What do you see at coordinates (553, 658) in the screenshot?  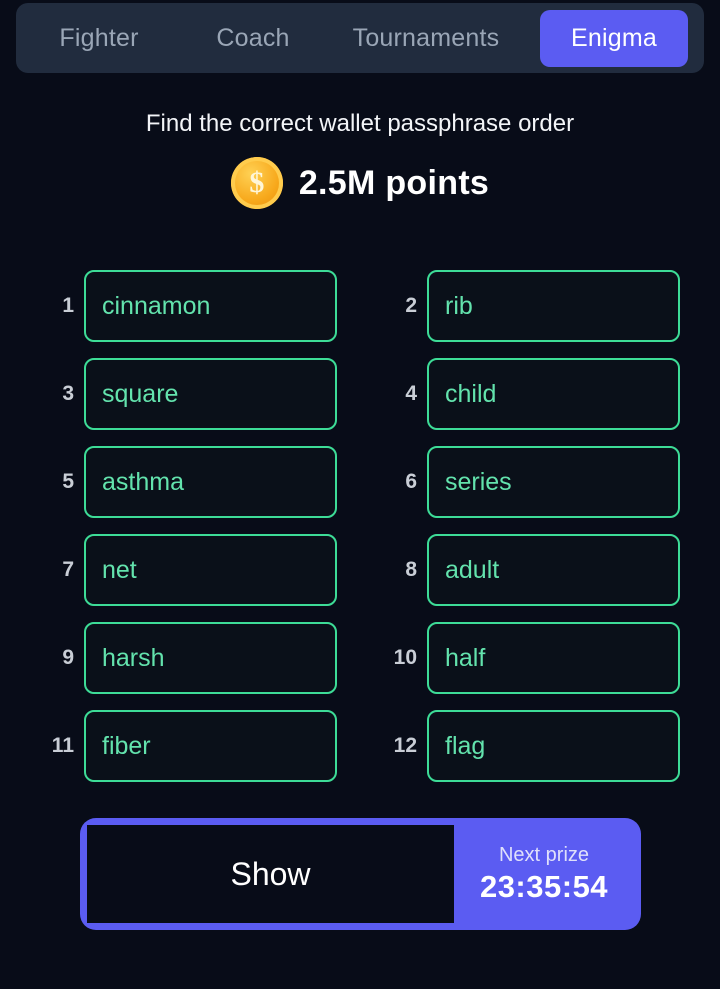 I see `word-box-10: half` at bounding box center [553, 658].